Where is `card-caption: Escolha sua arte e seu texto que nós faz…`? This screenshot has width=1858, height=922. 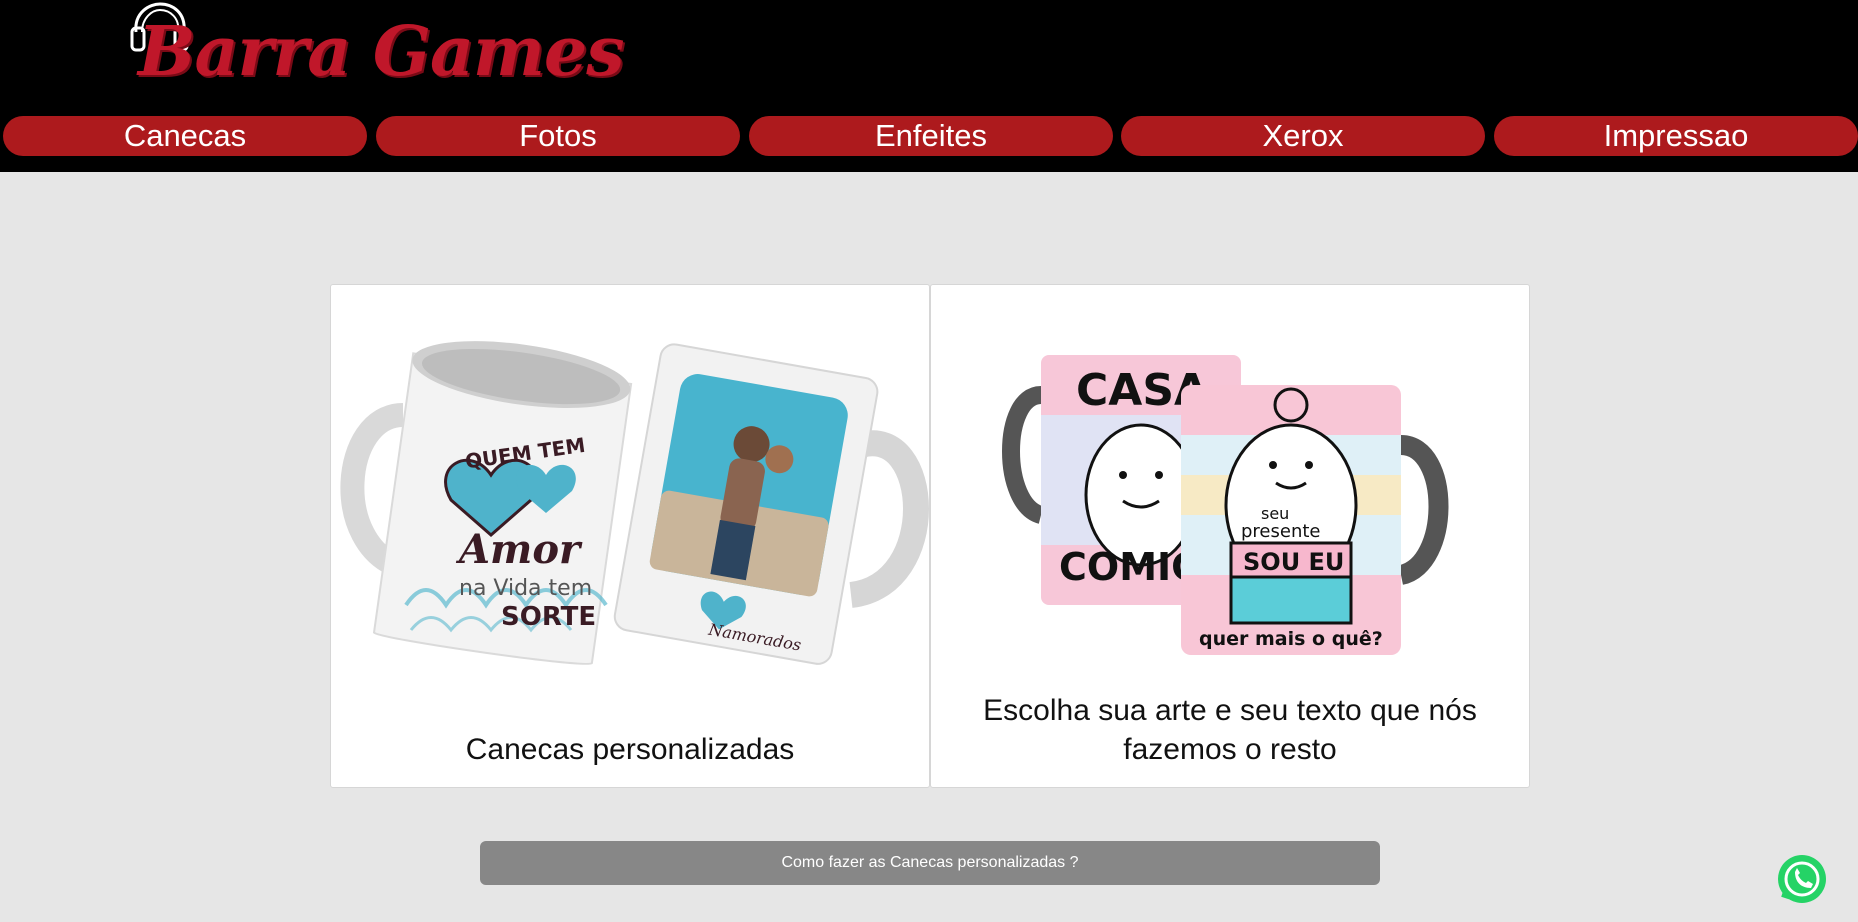
card-caption: Escolha sua arte e seu texto que nós faz… is located at coordinates (1230, 730).